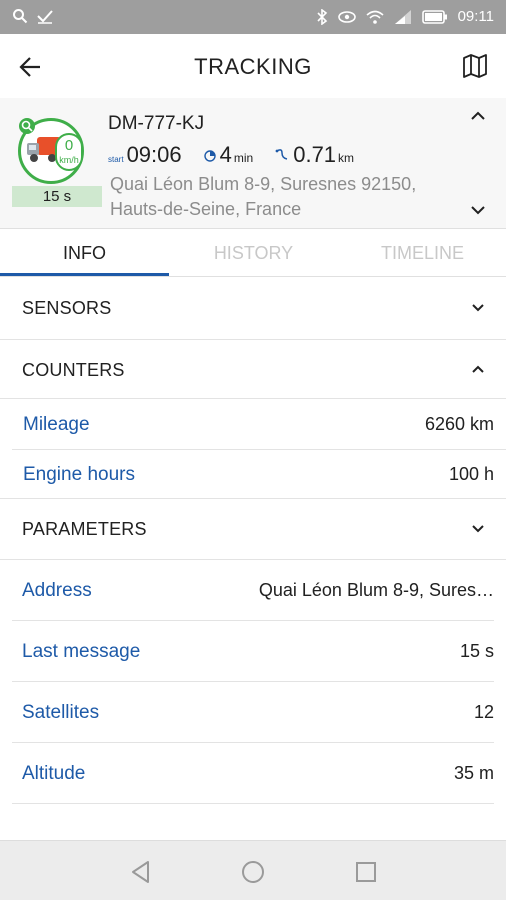  Describe the element at coordinates (253, 369) in the screenshot. I see `section-counters: COUNTERS` at that location.